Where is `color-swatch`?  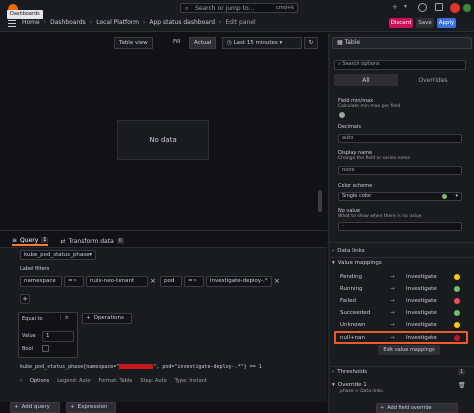 color-swatch is located at coordinates (444, 196).